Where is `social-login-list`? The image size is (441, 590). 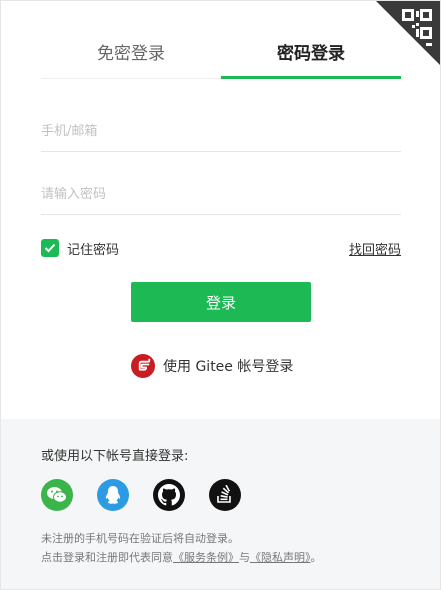 social-login-list is located at coordinates (153, 495).